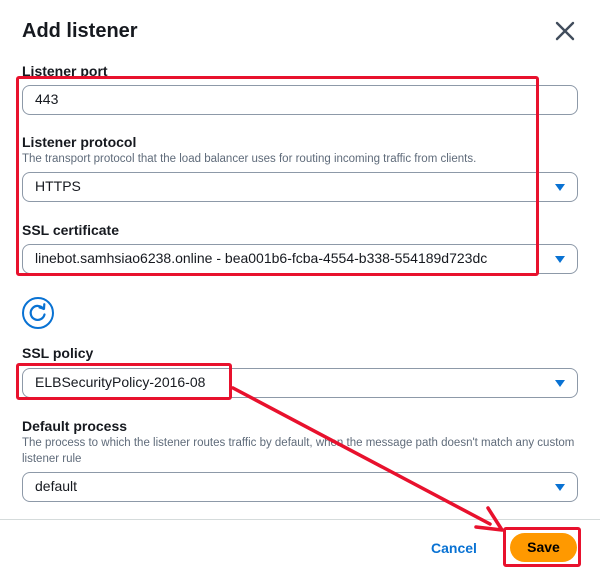 The image size is (600, 575). Describe the element at coordinates (300, 519) in the screenshot. I see `footer-divider` at that location.